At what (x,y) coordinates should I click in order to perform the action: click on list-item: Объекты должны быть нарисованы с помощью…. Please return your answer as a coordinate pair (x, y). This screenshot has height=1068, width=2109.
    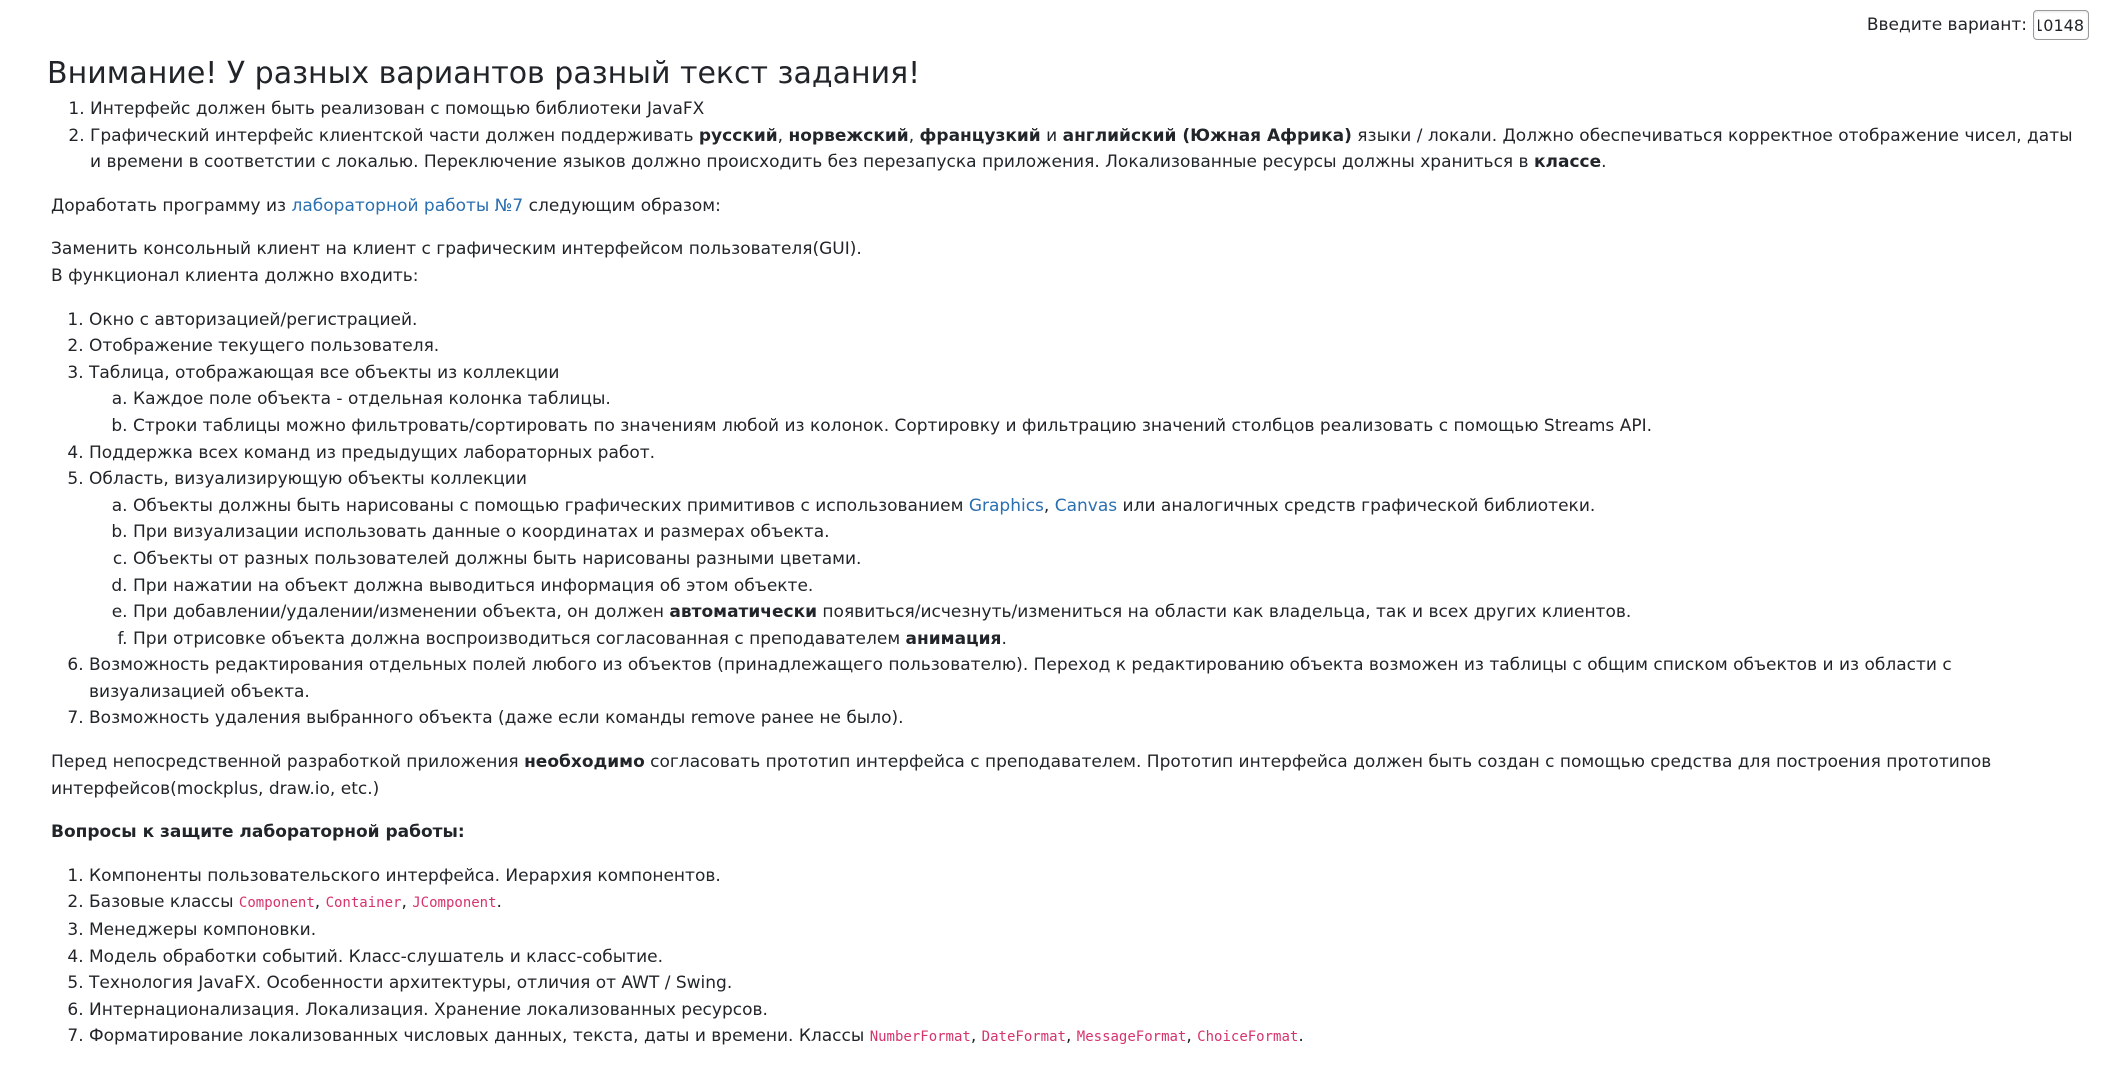
    Looking at the image, I should click on (1110, 506).